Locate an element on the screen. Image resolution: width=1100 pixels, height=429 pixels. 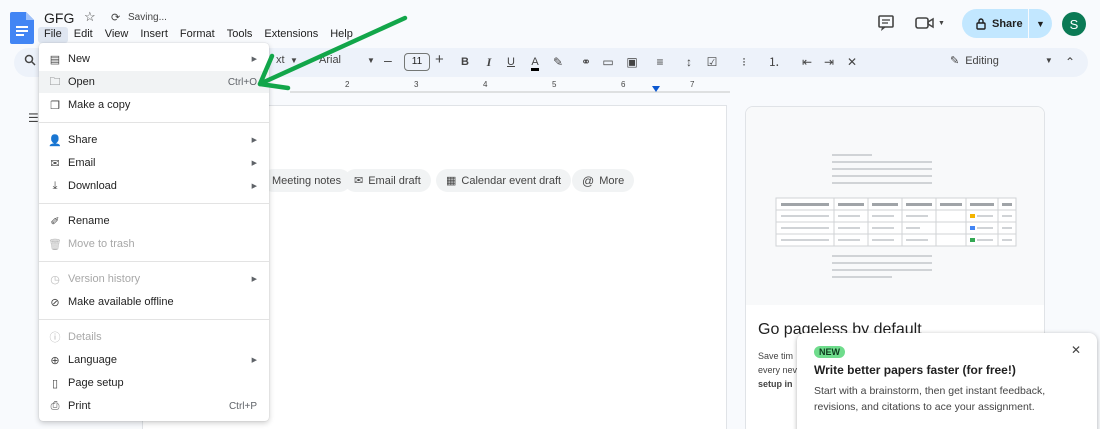
insert-image-icon: ▣ is located at coordinates (632, 62).